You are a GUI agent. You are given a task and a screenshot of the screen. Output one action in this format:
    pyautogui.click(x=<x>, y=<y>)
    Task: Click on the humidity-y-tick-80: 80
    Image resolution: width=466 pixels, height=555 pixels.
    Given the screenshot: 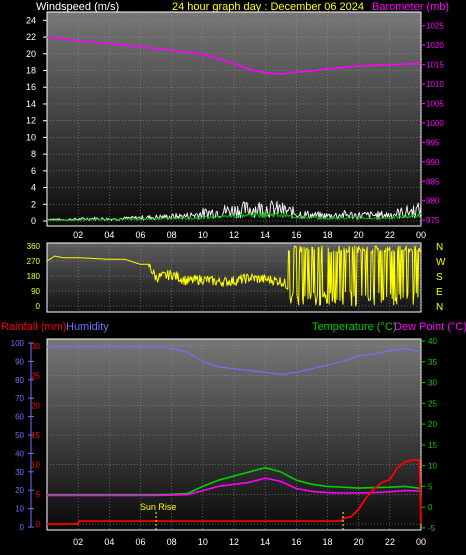 What is the action you would take?
    pyautogui.click(x=19, y=380)
    